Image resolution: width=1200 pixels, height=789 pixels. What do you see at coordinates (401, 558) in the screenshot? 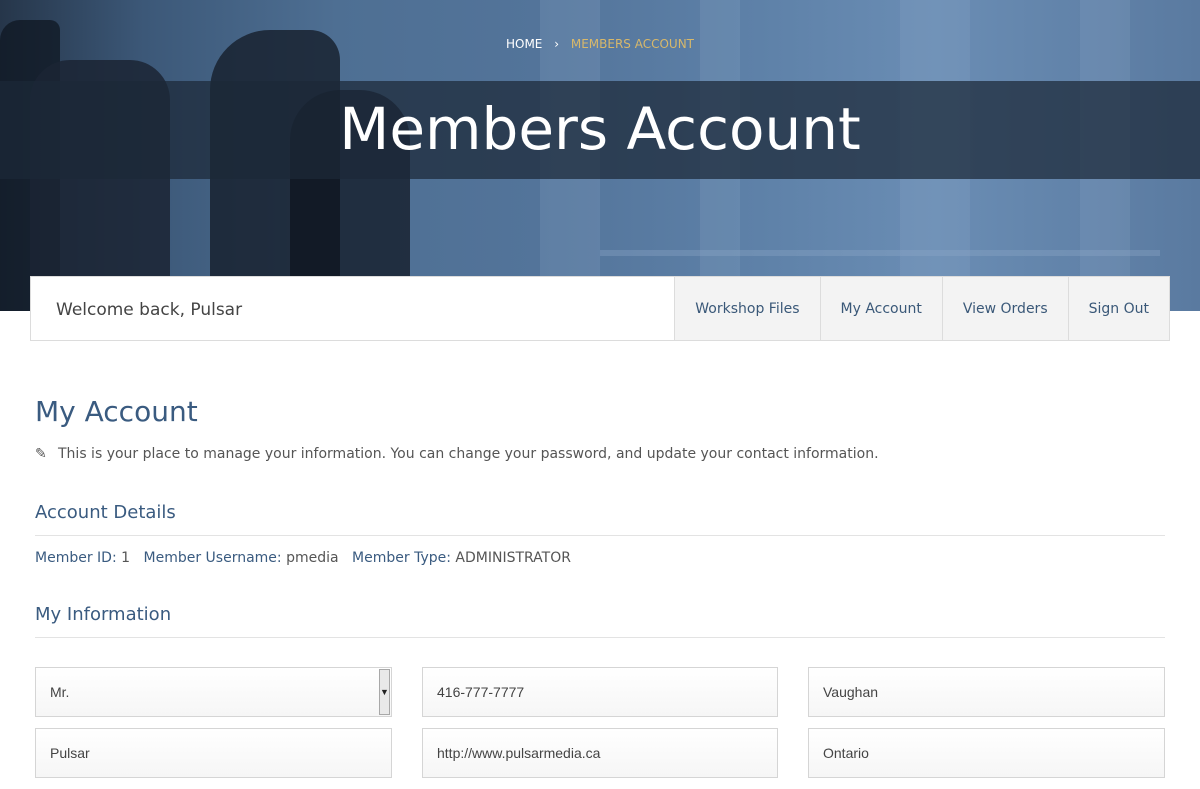
I see `member-type-label: Member Type:` at bounding box center [401, 558].